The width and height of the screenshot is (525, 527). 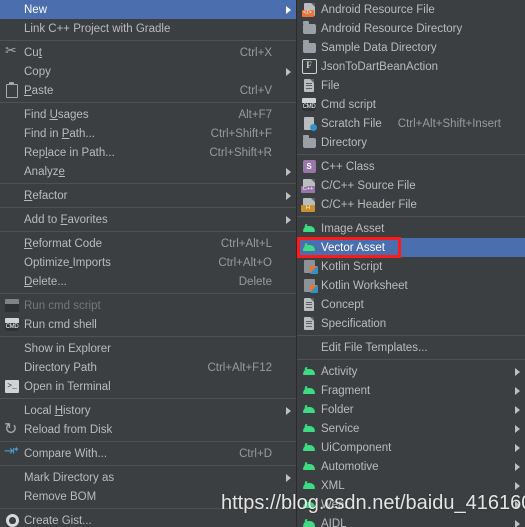 What do you see at coordinates (411, 66) in the screenshot?
I see `menu-item-jsontodartbeanaction: F JsonToDartBeanAction` at bounding box center [411, 66].